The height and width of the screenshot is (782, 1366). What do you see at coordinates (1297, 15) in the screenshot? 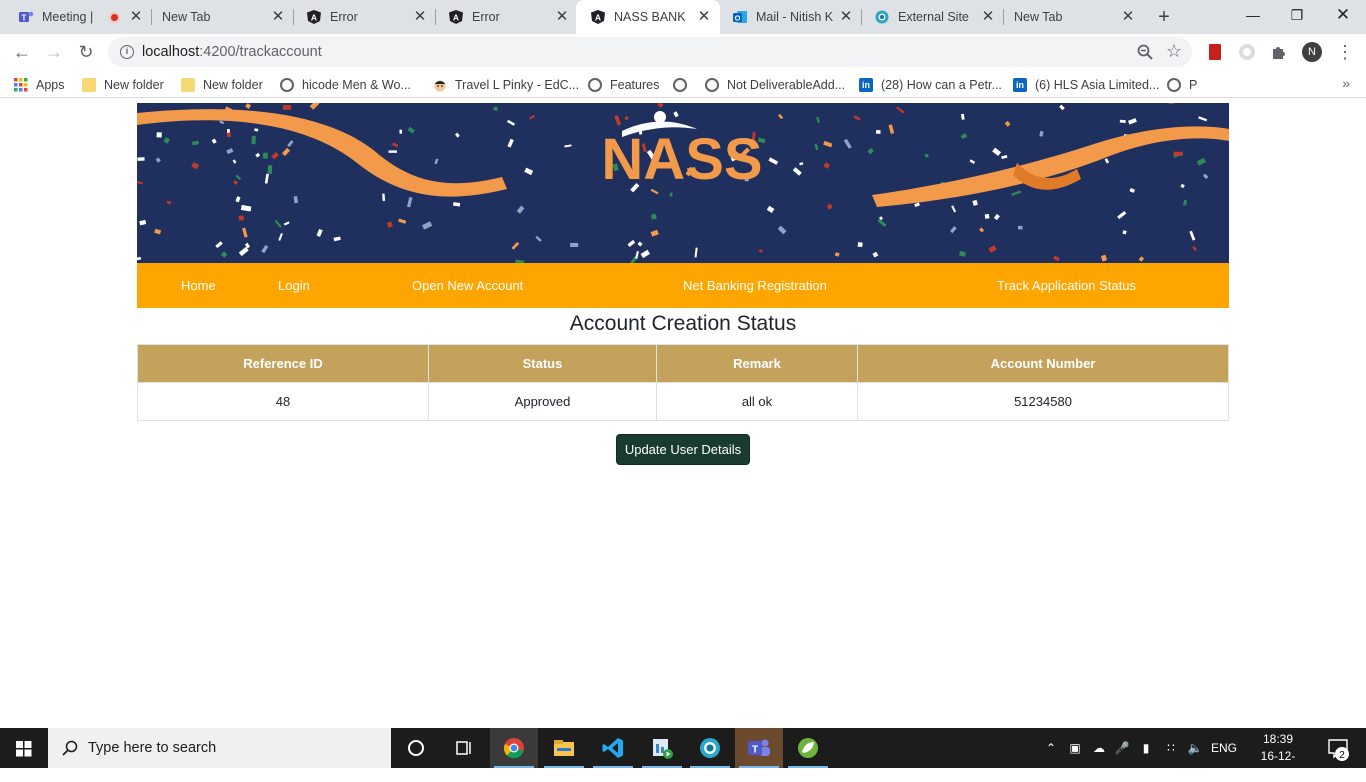
I see `restore-button: ❐` at bounding box center [1297, 15].